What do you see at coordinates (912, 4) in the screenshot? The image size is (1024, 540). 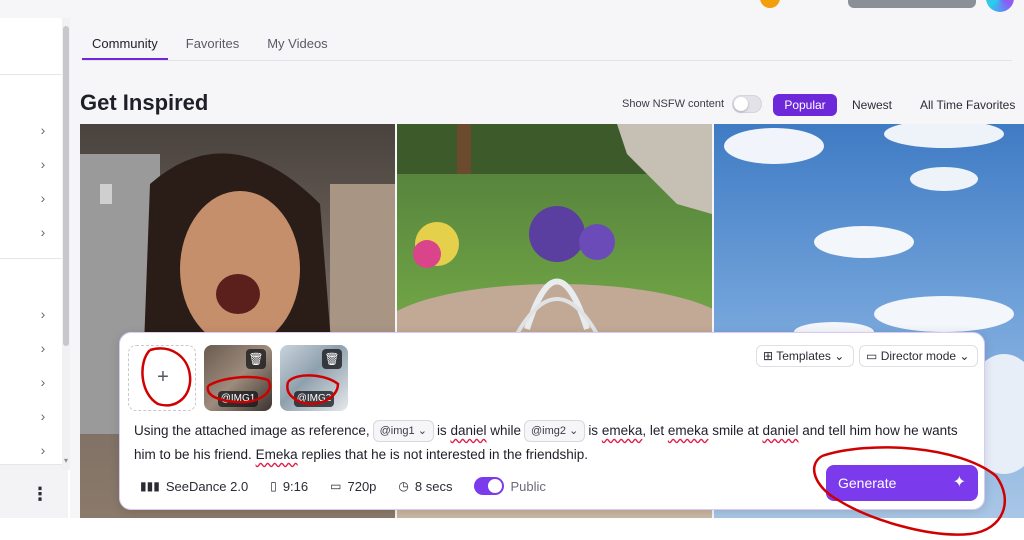 I see `header-button` at bounding box center [912, 4].